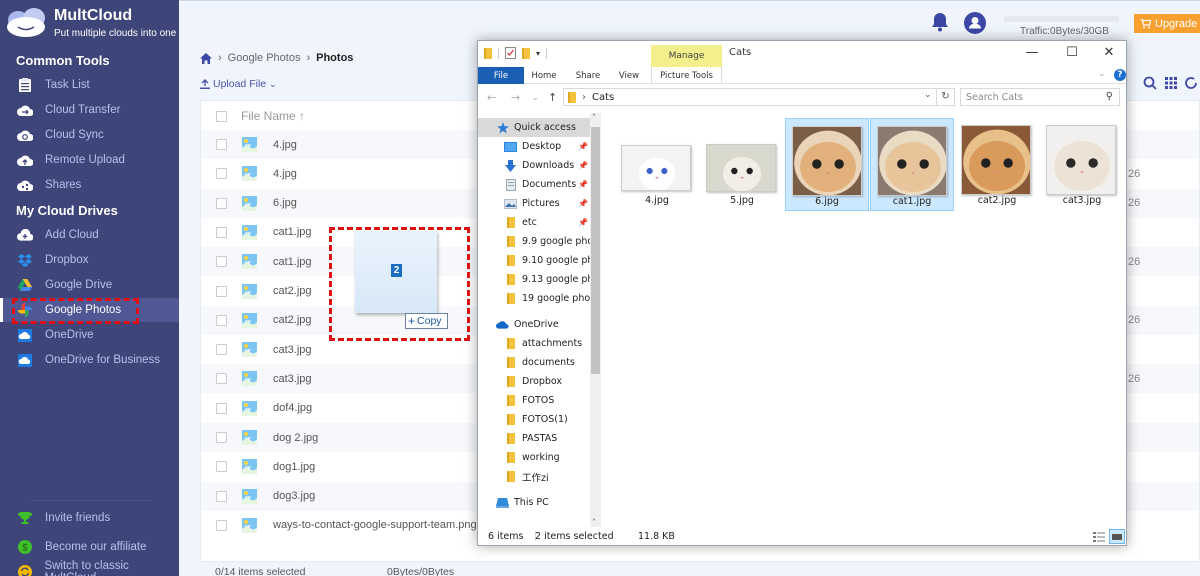 This screenshot has width=1200, height=576. I want to click on search-cats-input: Search Cats ⚲, so click(1040, 97).